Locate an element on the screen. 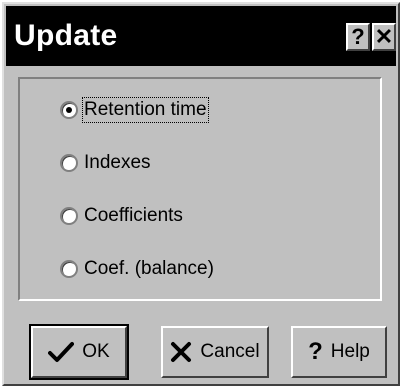 This screenshot has height=389, width=406. radio-coef-balance is located at coordinates (69, 269).